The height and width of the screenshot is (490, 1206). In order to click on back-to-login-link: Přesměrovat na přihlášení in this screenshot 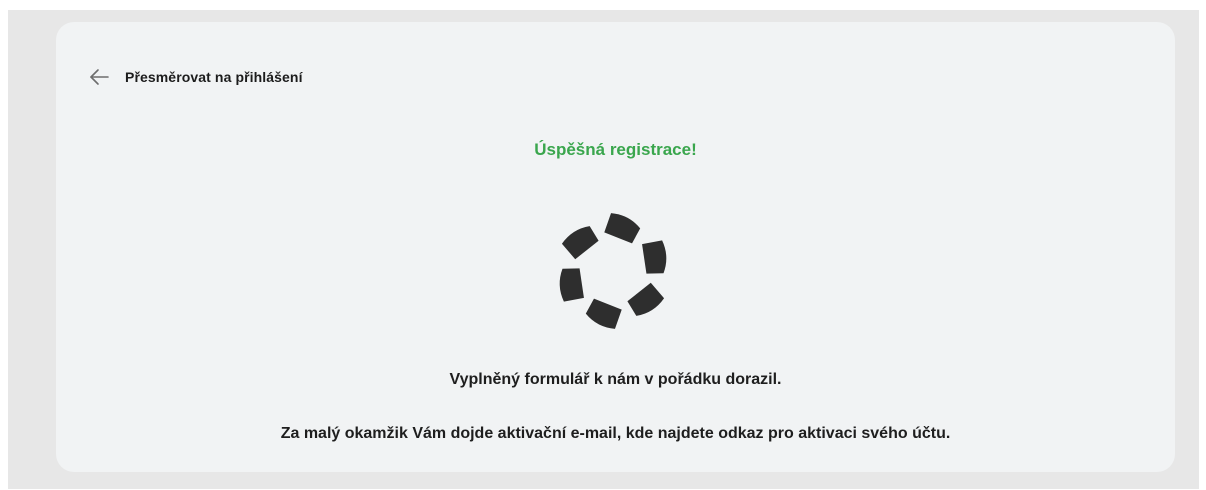, I will do `click(195, 77)`.